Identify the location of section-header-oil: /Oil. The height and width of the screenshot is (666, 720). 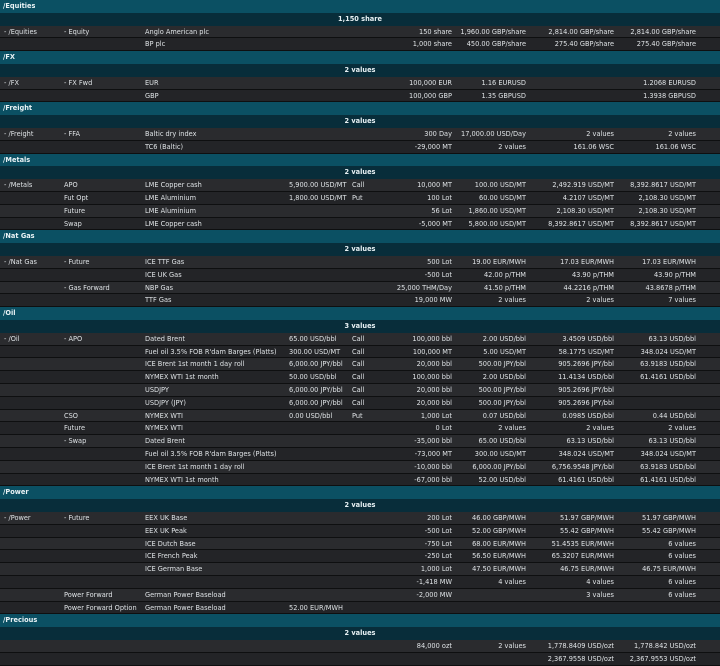
(360, 313).